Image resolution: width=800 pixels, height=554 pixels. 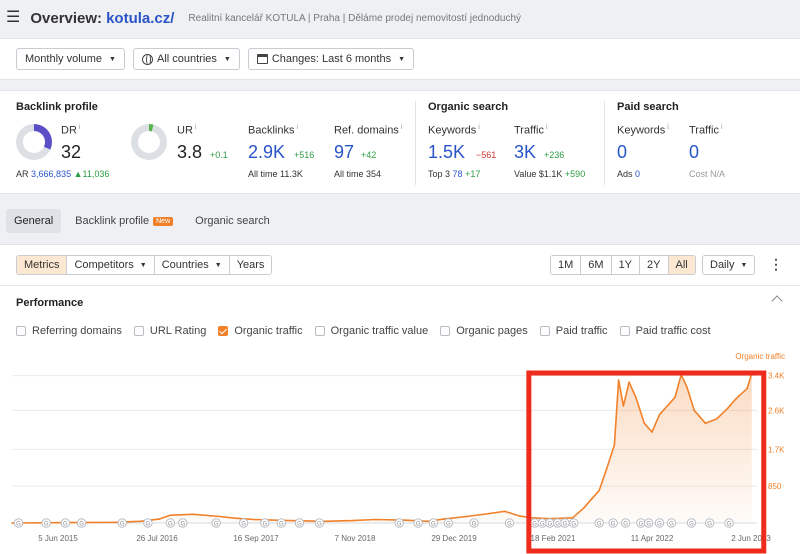 What do you see at coordinates (760, 356) in the screenshot?
I see `y-axis-title: Organic traffic` at bounding box center [760, 356].